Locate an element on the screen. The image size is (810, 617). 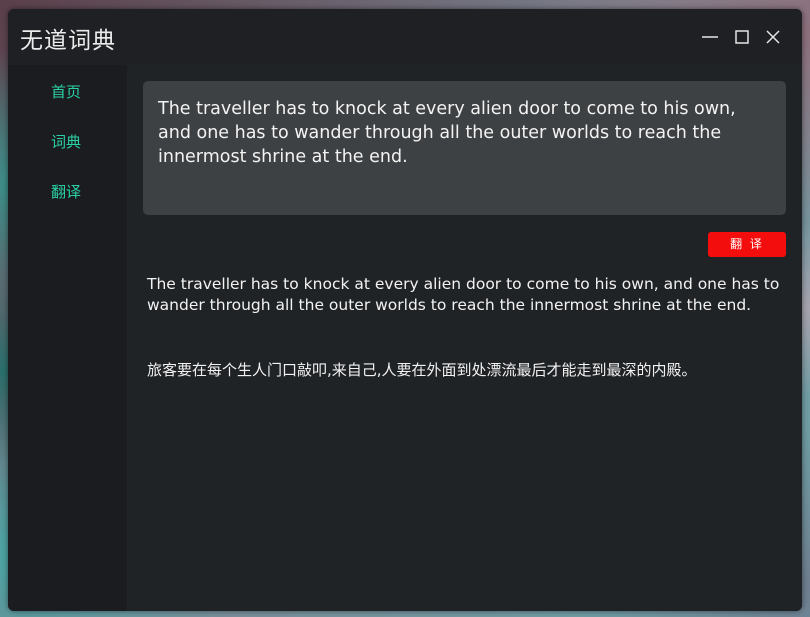
sidebar-item-home: 首页 is located at coordinates (66, 91).